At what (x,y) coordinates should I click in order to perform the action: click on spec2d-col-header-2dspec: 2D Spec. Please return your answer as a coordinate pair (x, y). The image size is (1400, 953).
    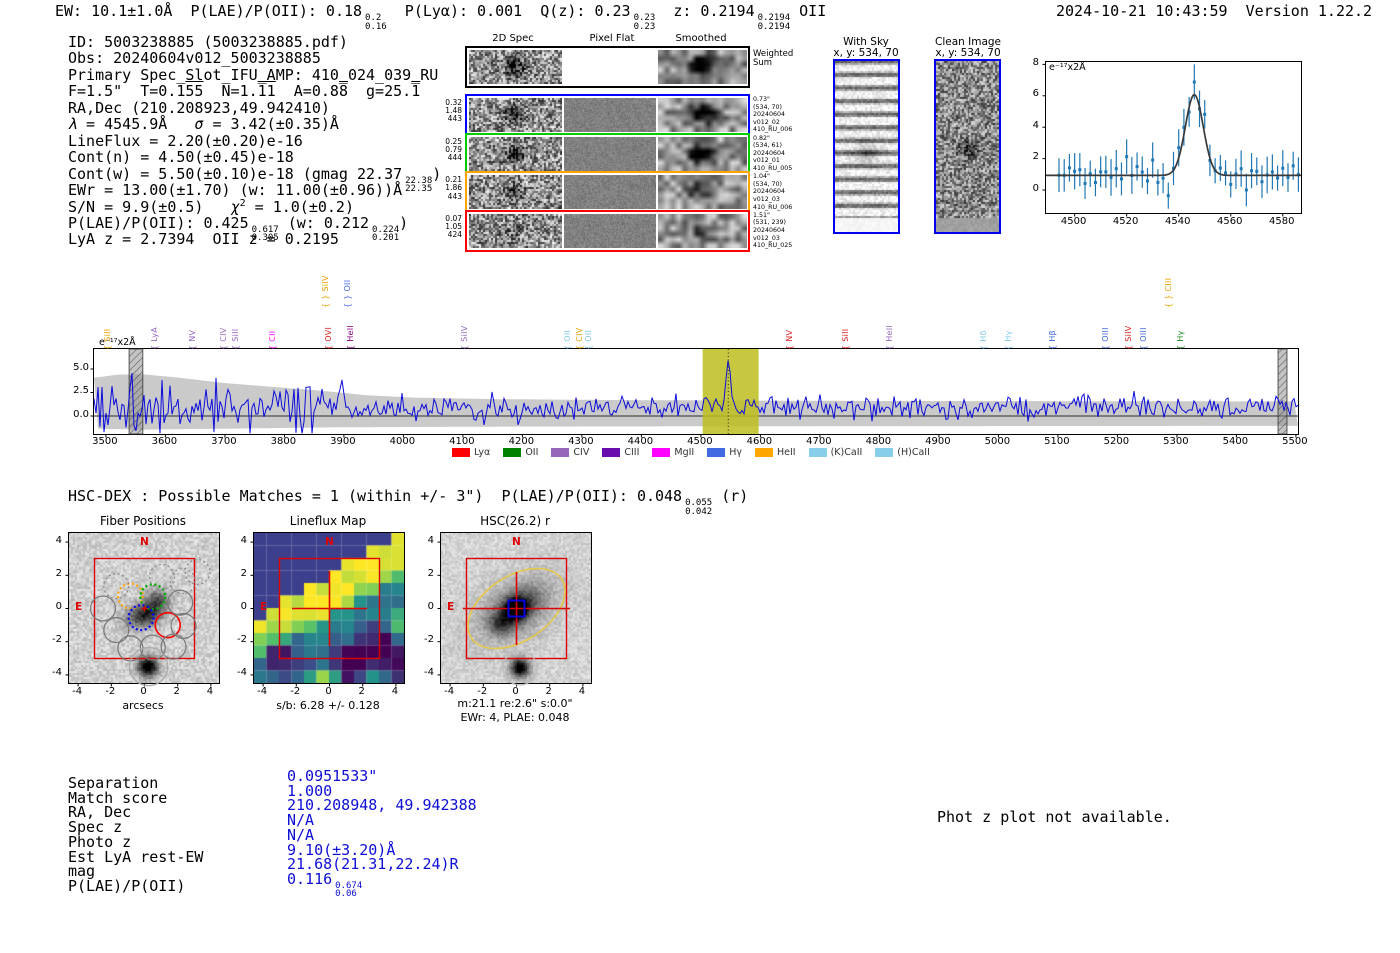
    Looking at the image, I should click on (513, 38).